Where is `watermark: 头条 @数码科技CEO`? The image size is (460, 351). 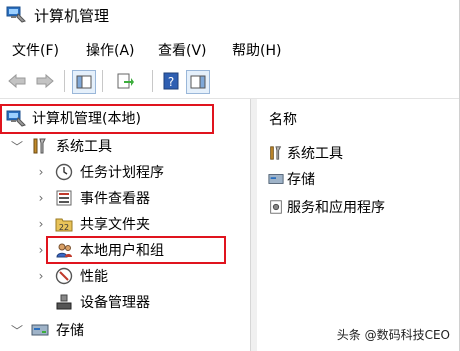 watermark: 头条 @数码科技CEO is located at coordinates (393, 335).